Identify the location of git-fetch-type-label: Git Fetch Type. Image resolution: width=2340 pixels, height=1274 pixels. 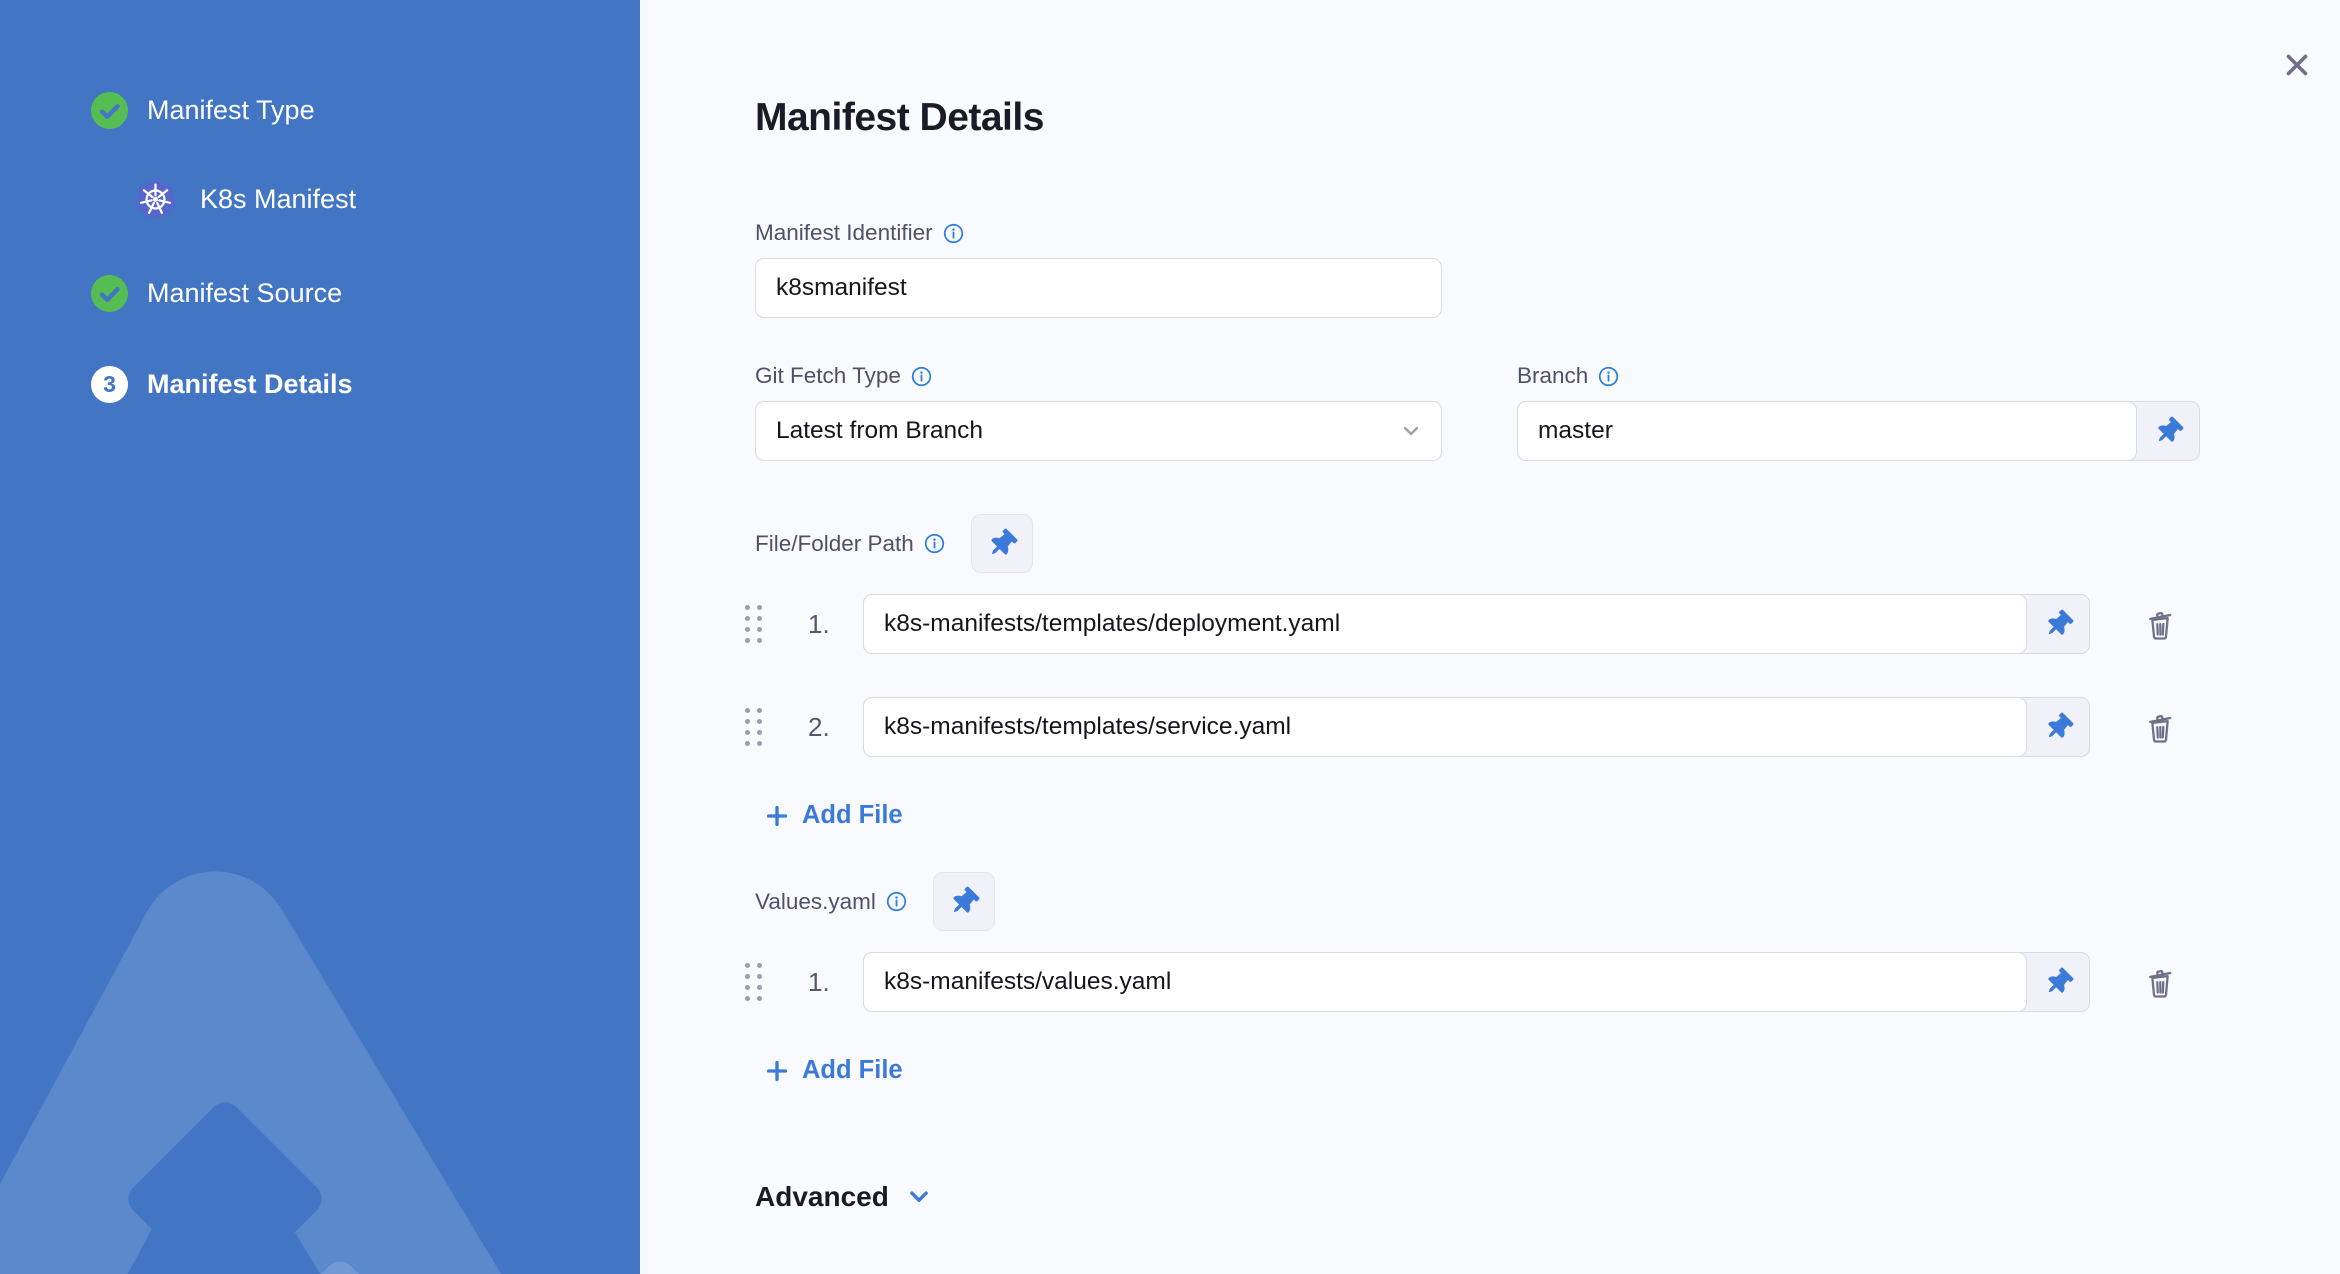
(828, 375).